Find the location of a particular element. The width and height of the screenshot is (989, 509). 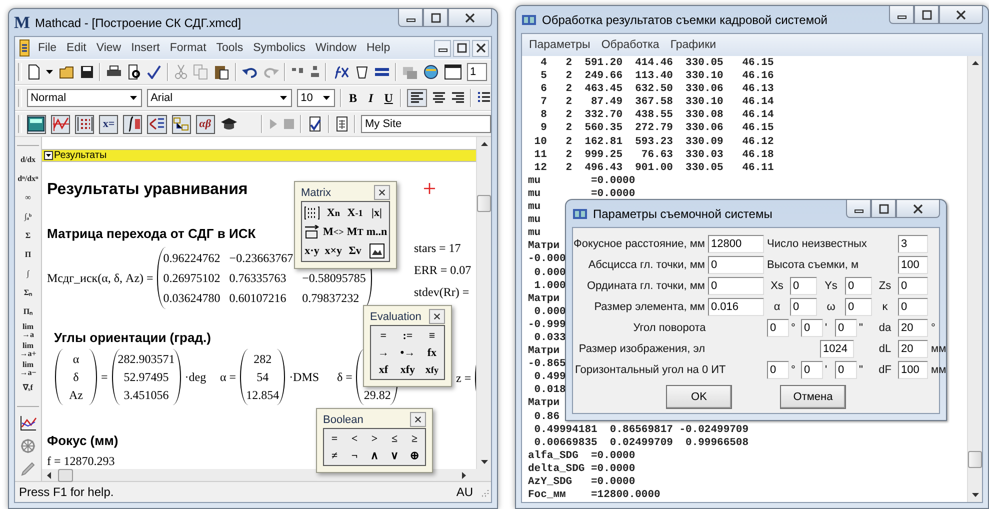

programming-toolbar-button is located at coordinates (181, 124).